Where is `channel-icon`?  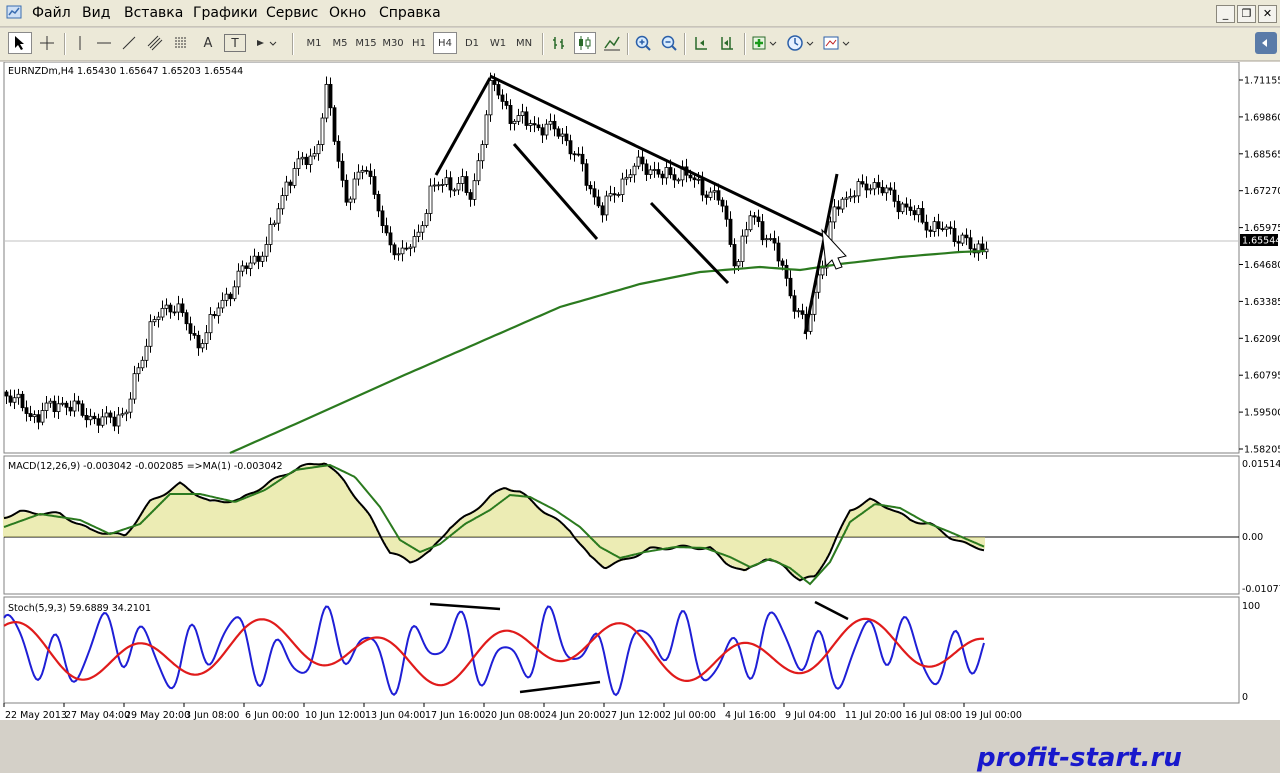
channel-icon is located at coordinates (155, 43).